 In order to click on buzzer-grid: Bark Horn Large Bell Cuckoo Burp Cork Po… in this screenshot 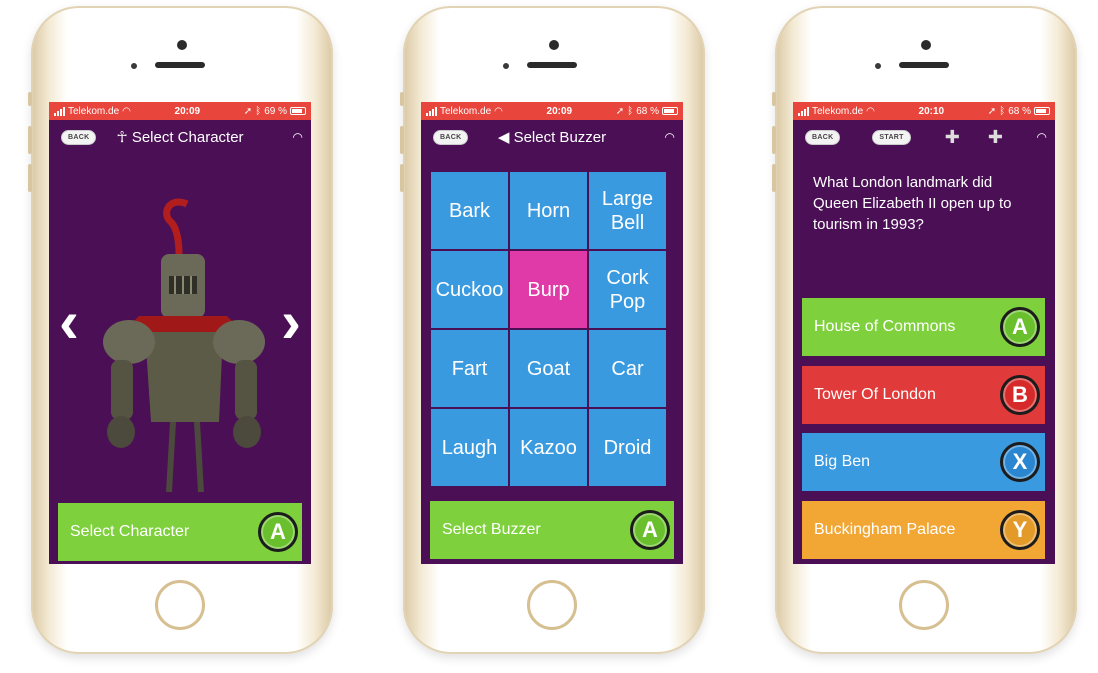, I will do `click(550, 329)`.